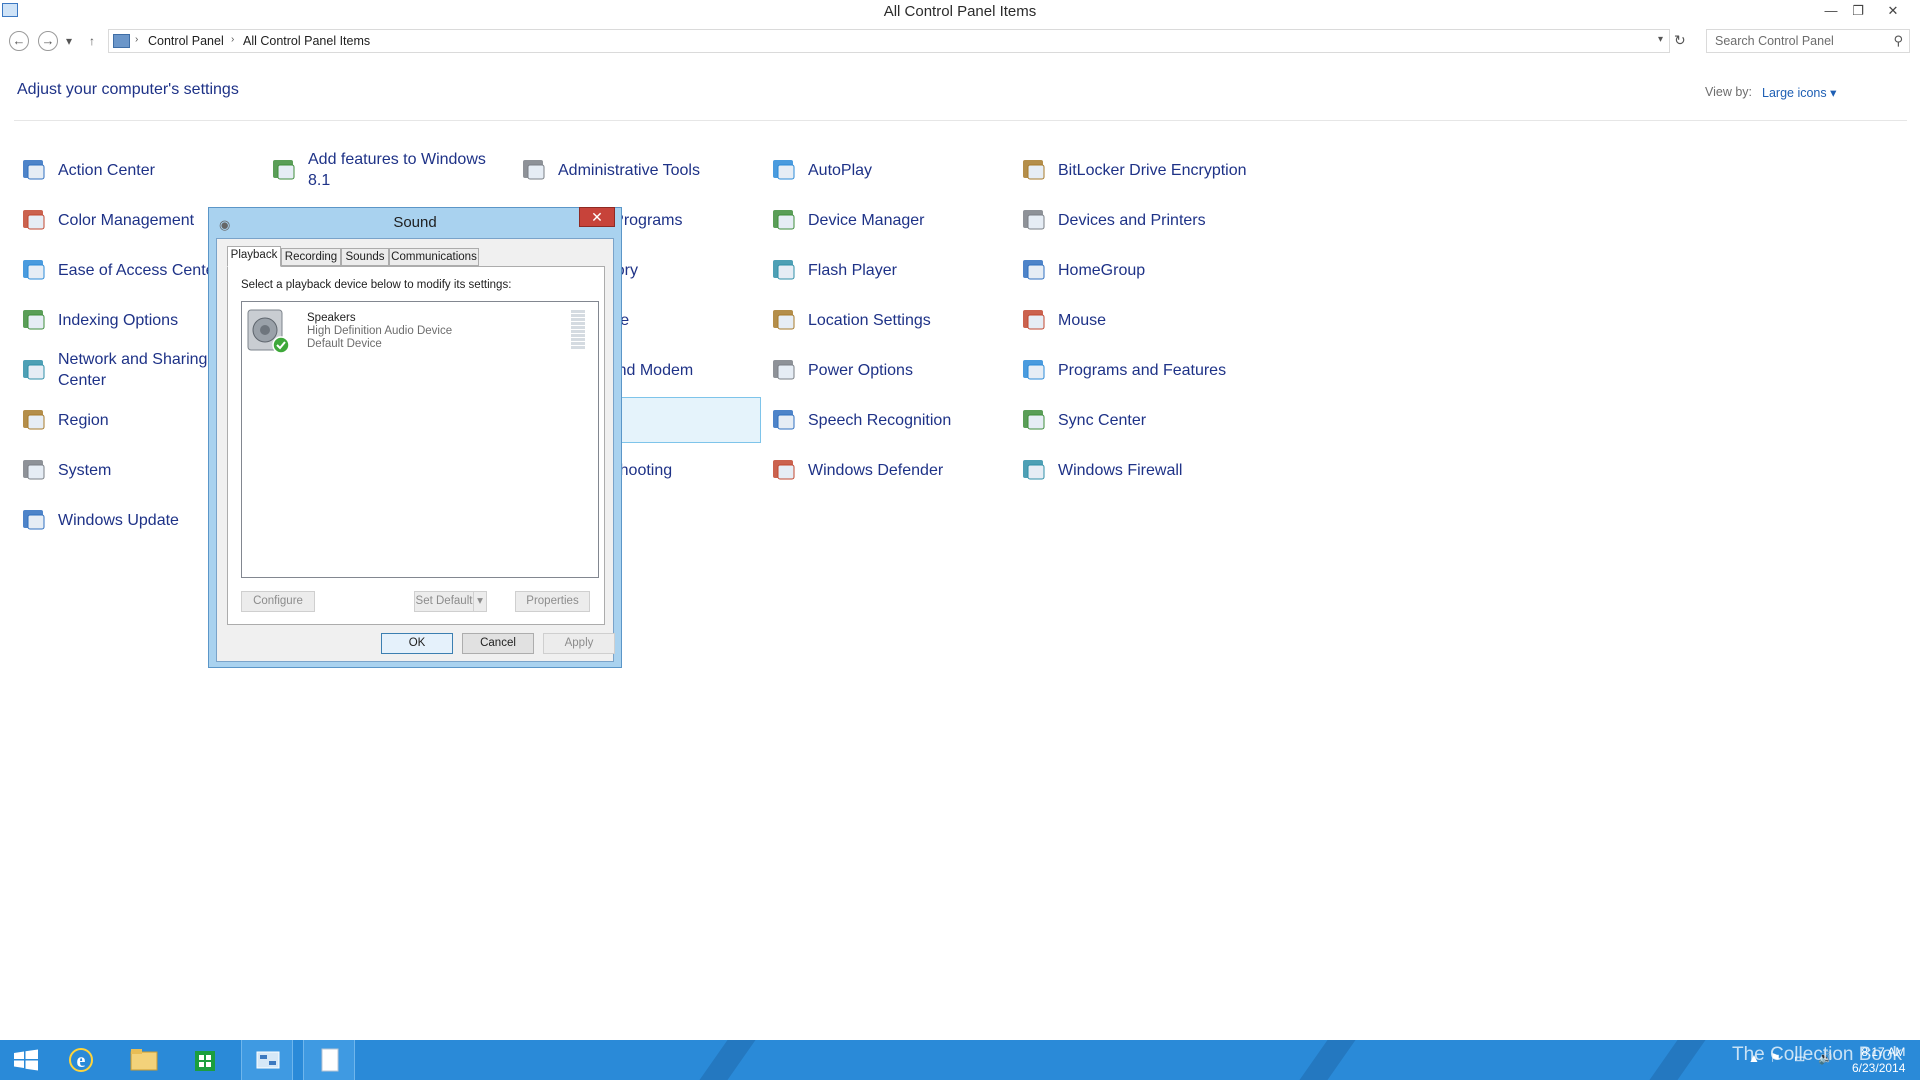 The height and width of the screenshot is (1080, 1920). What do you see at coordinates (34, 520) in the screenshot?
I see `update-icon` at bounding box center [34, 520].